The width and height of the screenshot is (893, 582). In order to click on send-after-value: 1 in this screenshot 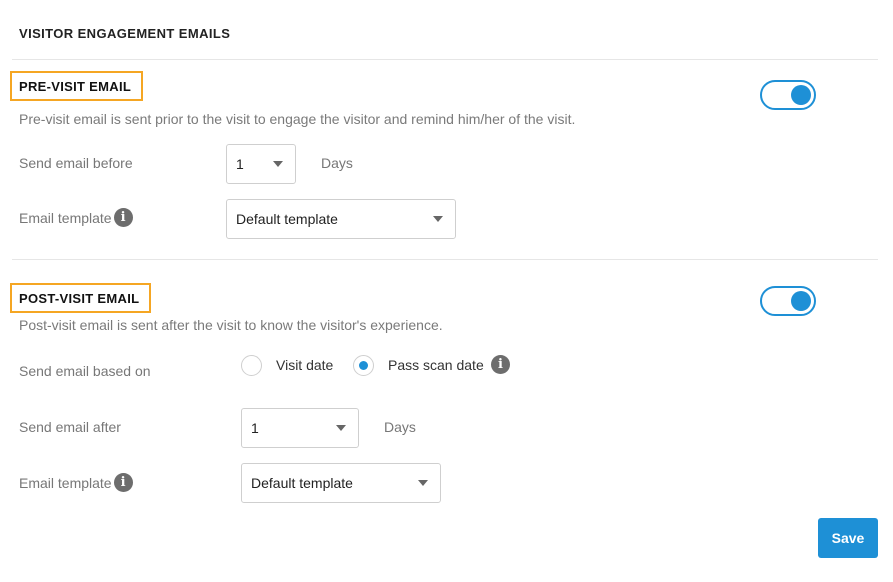, I will do `click(255, 428)`.